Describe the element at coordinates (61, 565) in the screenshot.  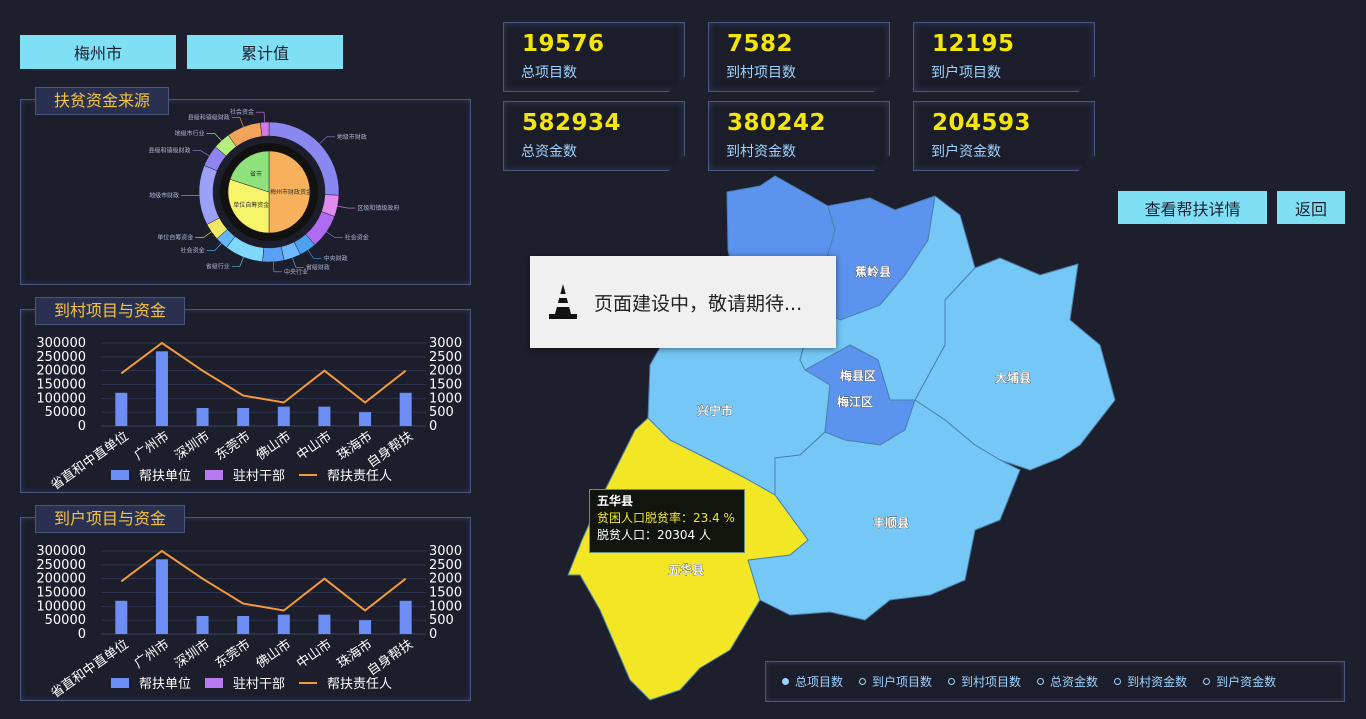
I see `y-left-tick: 250000` at that location.